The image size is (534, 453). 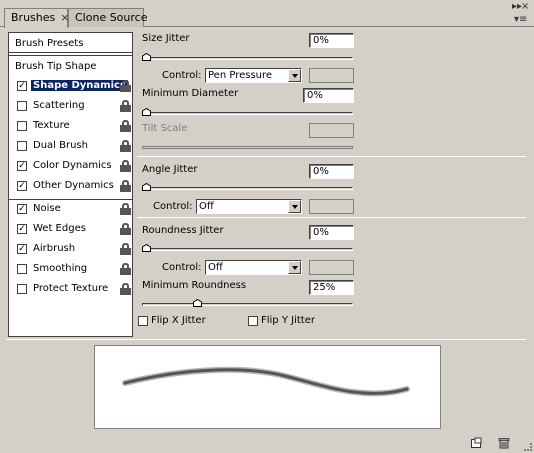 I want to click on option-protect-texture: Protect Texture, so click(x=73, y=290).